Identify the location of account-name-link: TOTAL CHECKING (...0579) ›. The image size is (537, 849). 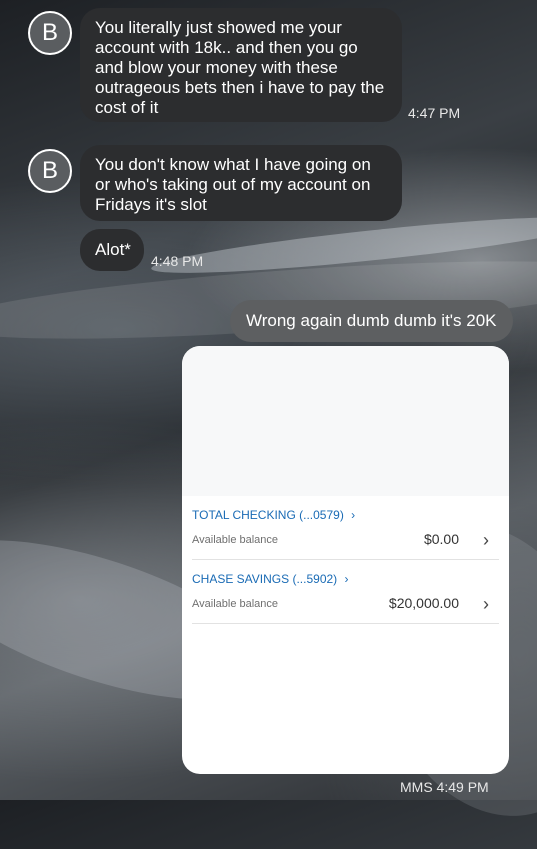
(273, 515).